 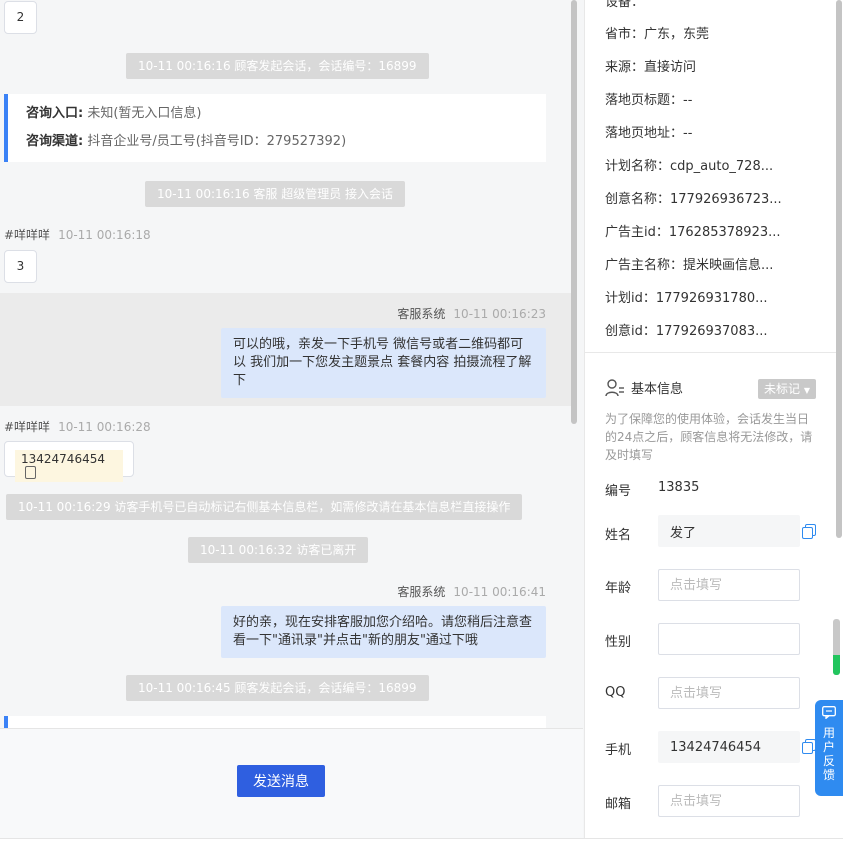 I want to click on phone-label: 手机, so click(x=618, y=750).